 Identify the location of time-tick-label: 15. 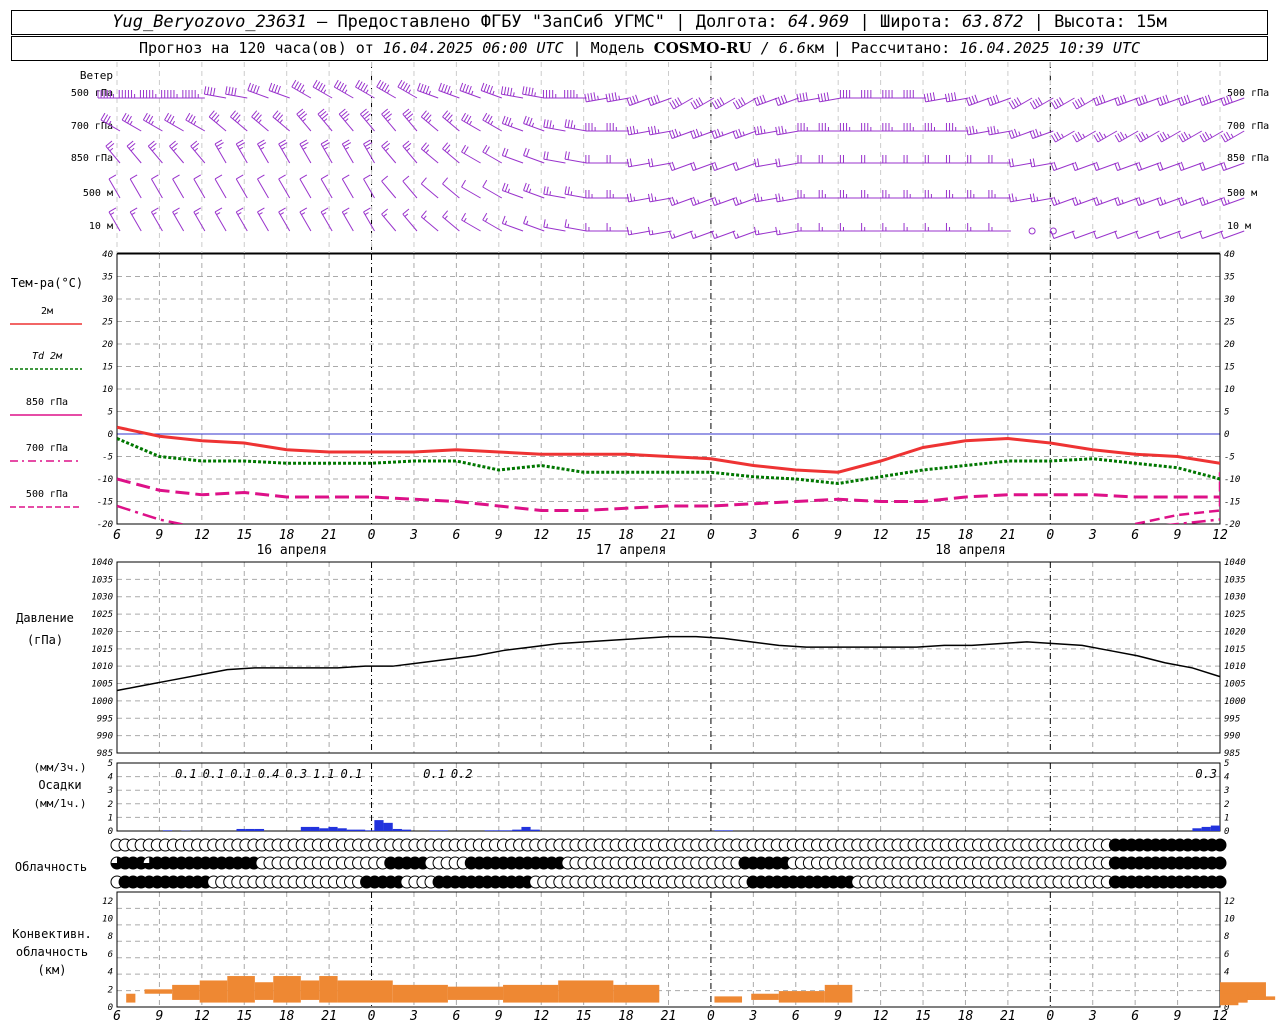
(923, 535).